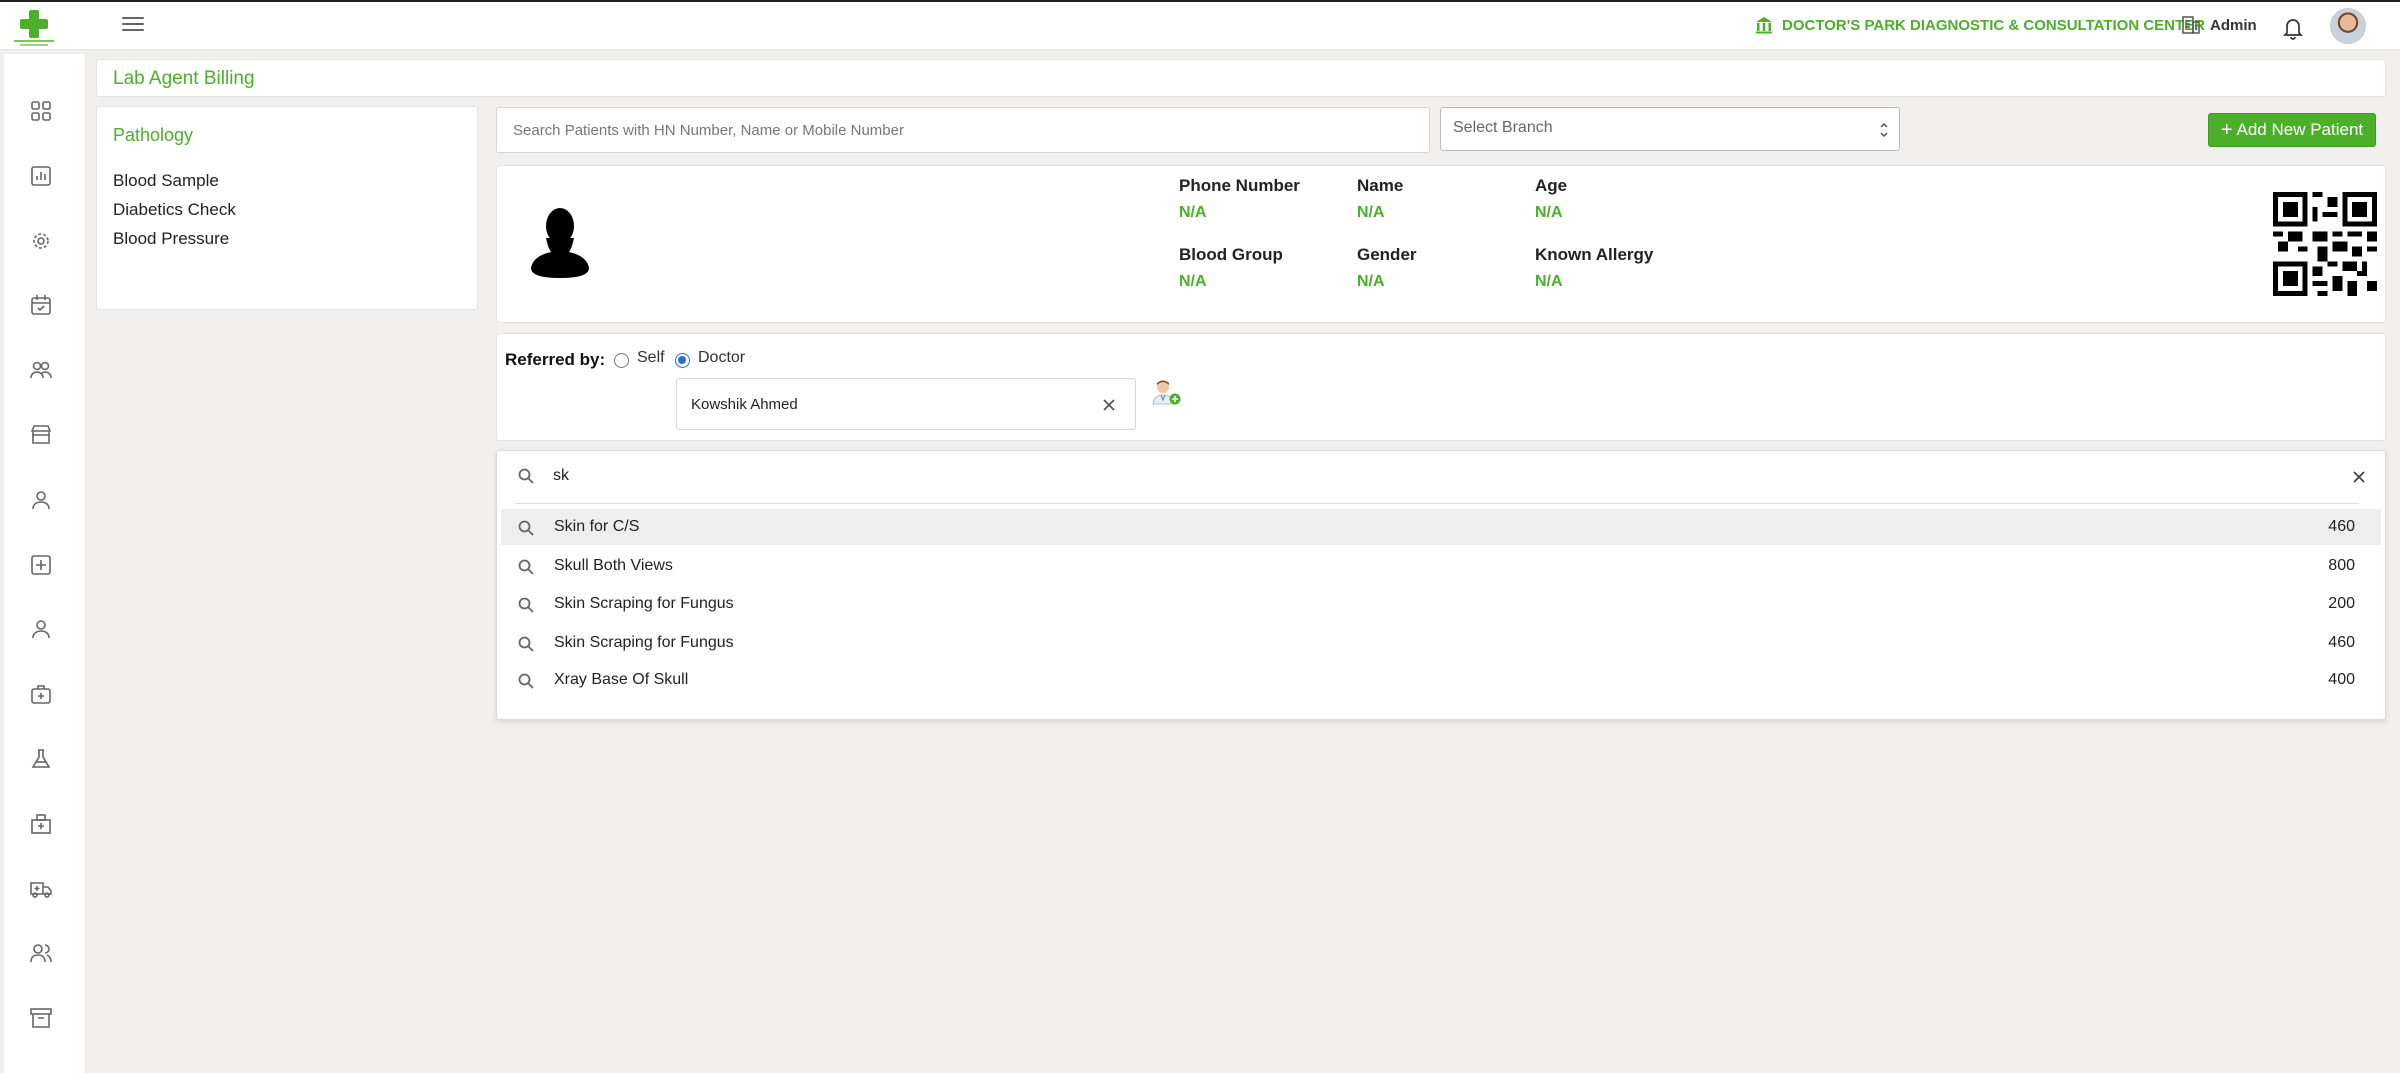  Describe the element at coordinates (41, 759) in the screenshot. I see `flask-icon` at that location.